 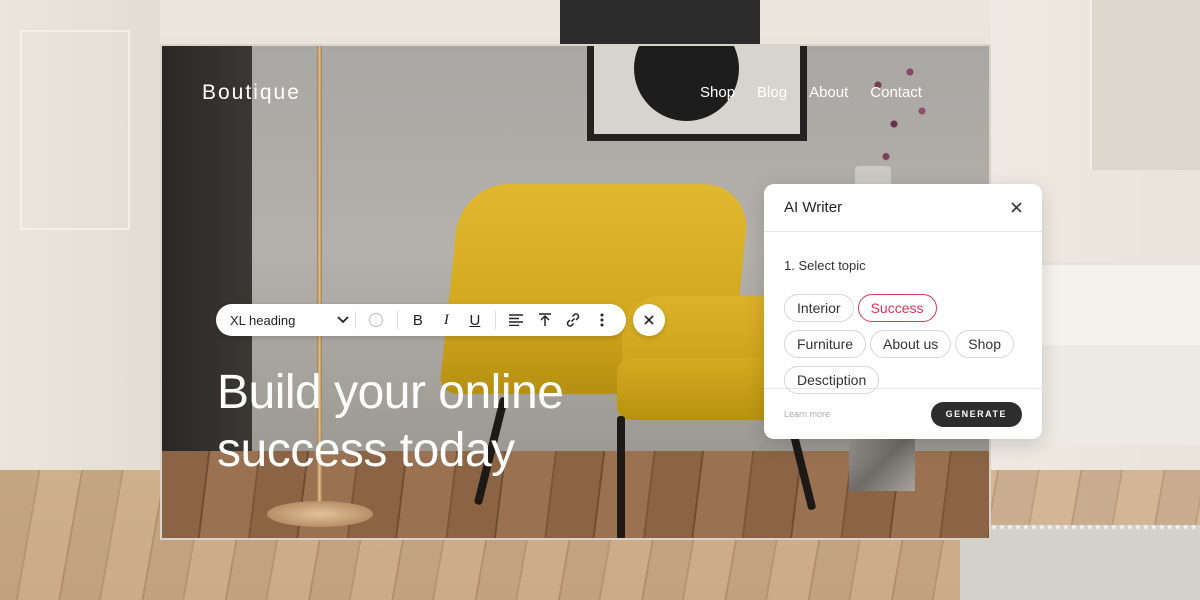 What do you see at coordinates (390, 422) in the screenshot?
I see `hero-headline: Build your online success today` at bounding box center [390, 422].